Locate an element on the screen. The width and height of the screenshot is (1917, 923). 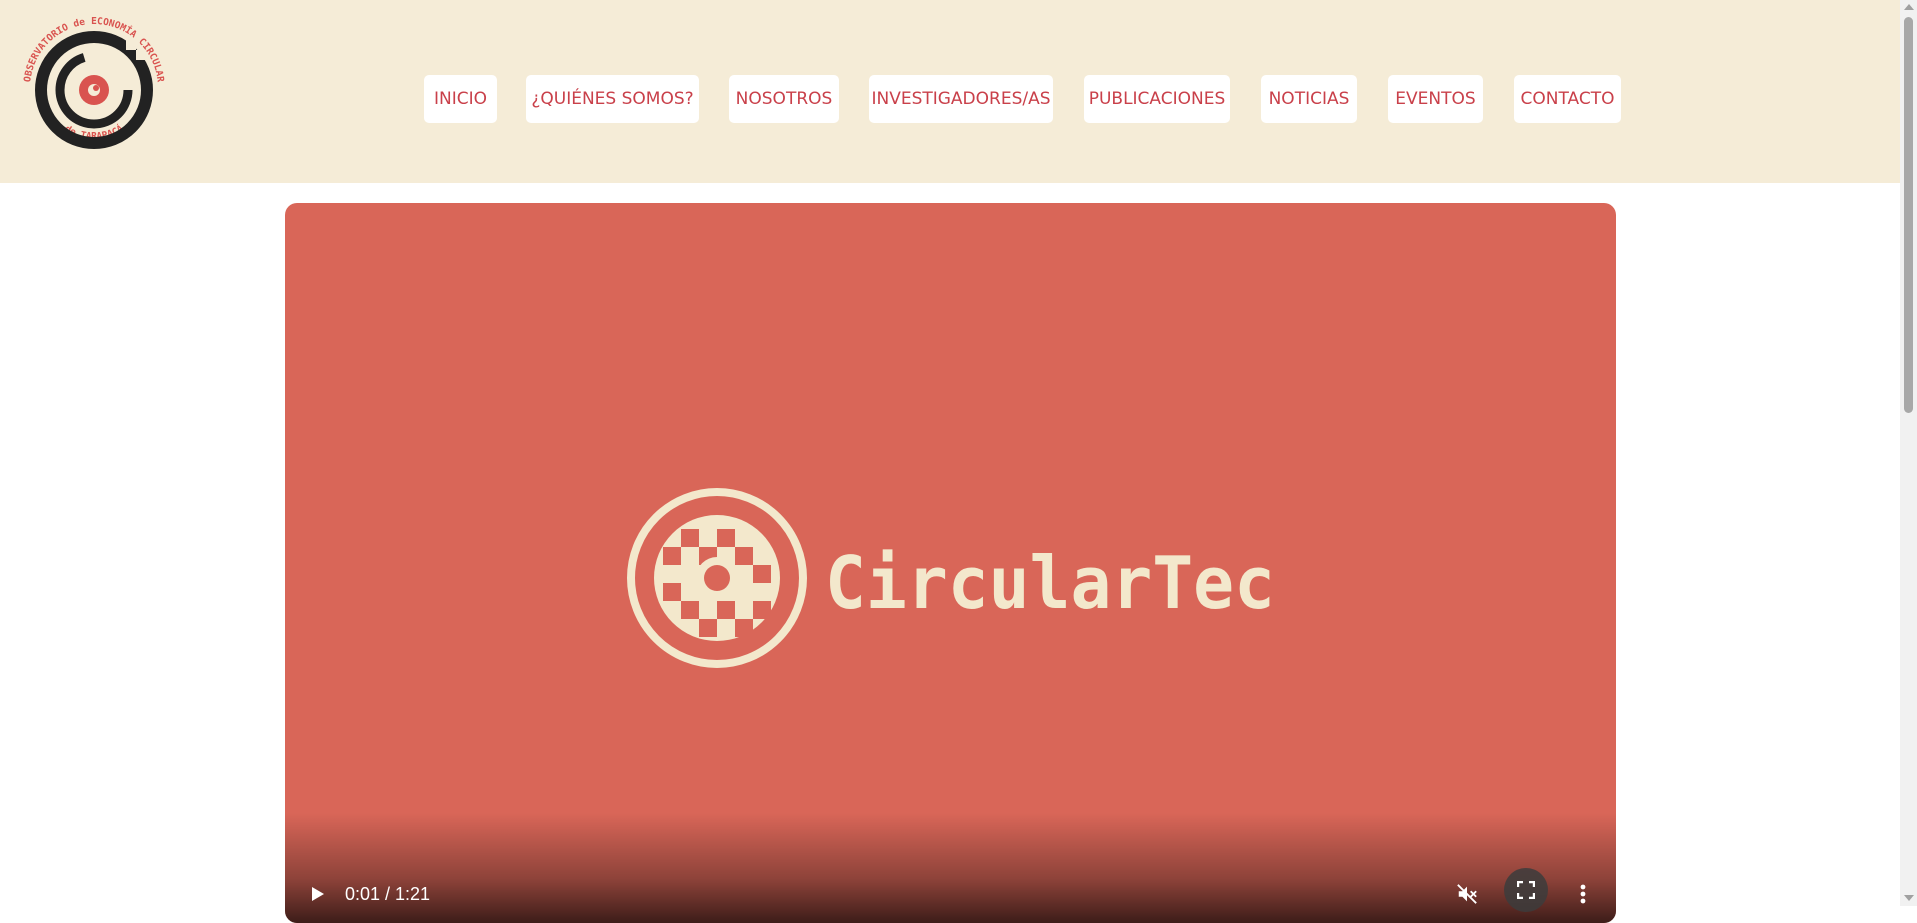
brand-name: CircularTec is located at coordinates (1050, 583).